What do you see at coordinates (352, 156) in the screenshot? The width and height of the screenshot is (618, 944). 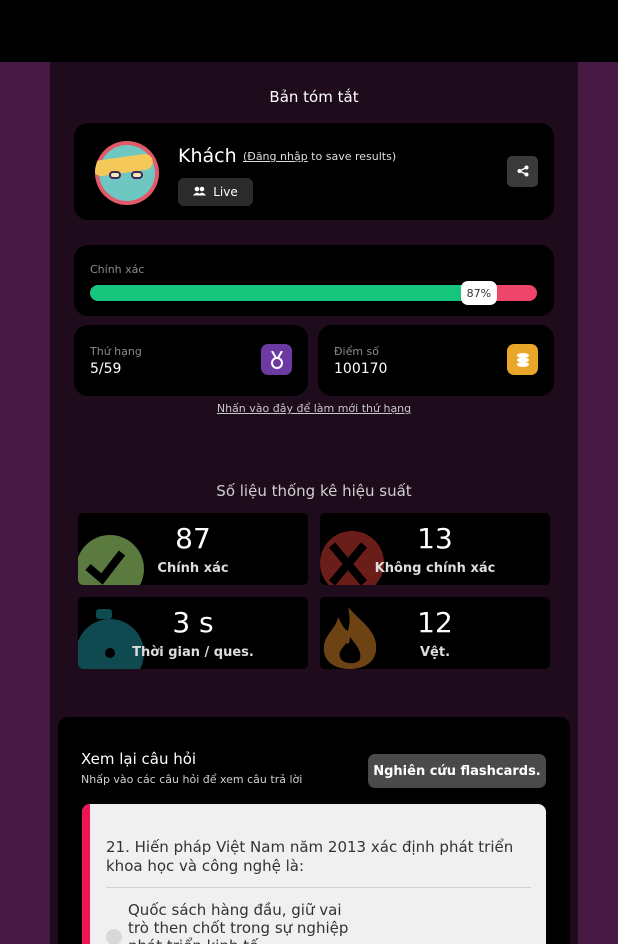 I see `login-suffix: to save results)` at bounding box center [352, 156].